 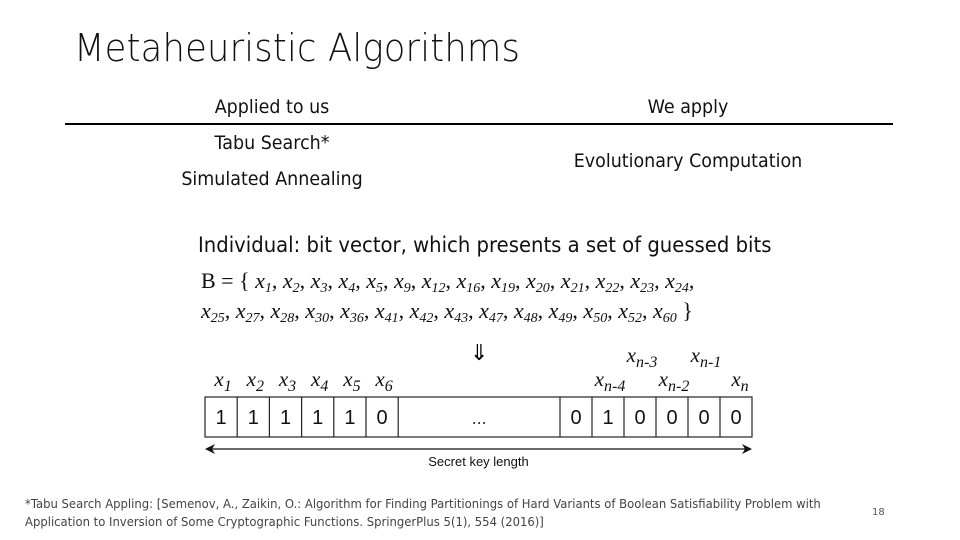 I want to click on bit-index-label: xn-2, so click(x=674, y=381).